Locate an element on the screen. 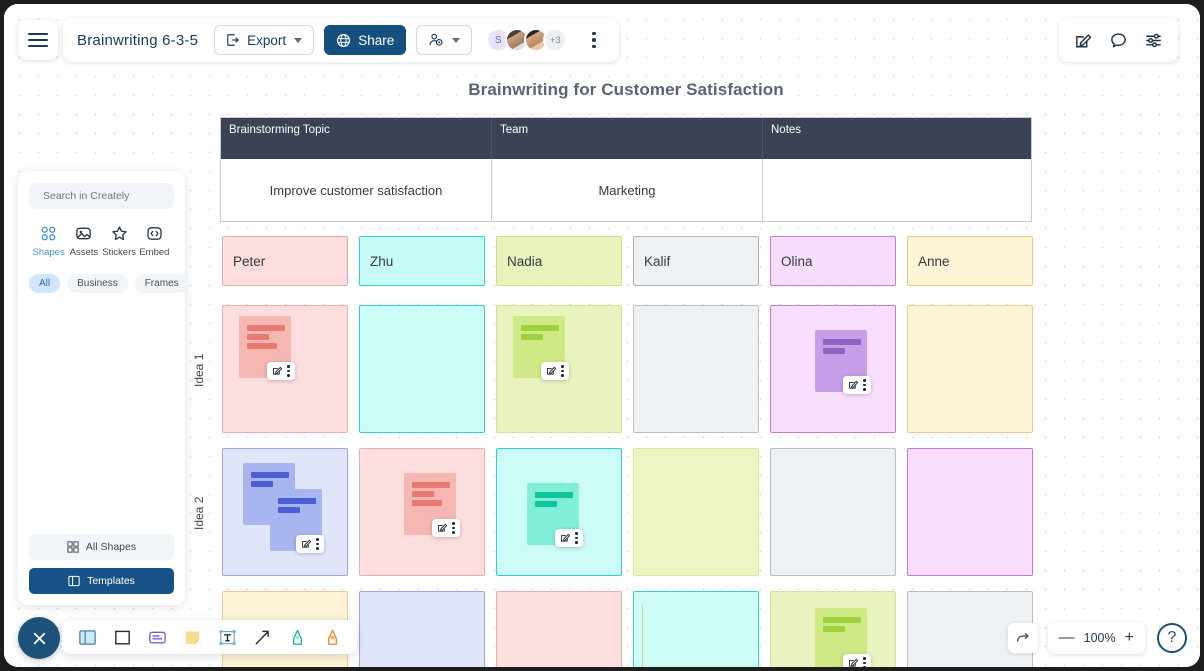 Image resolution: width=1204 pixels, height=671 pixels. presence-button is located at coordinates (444, 40).